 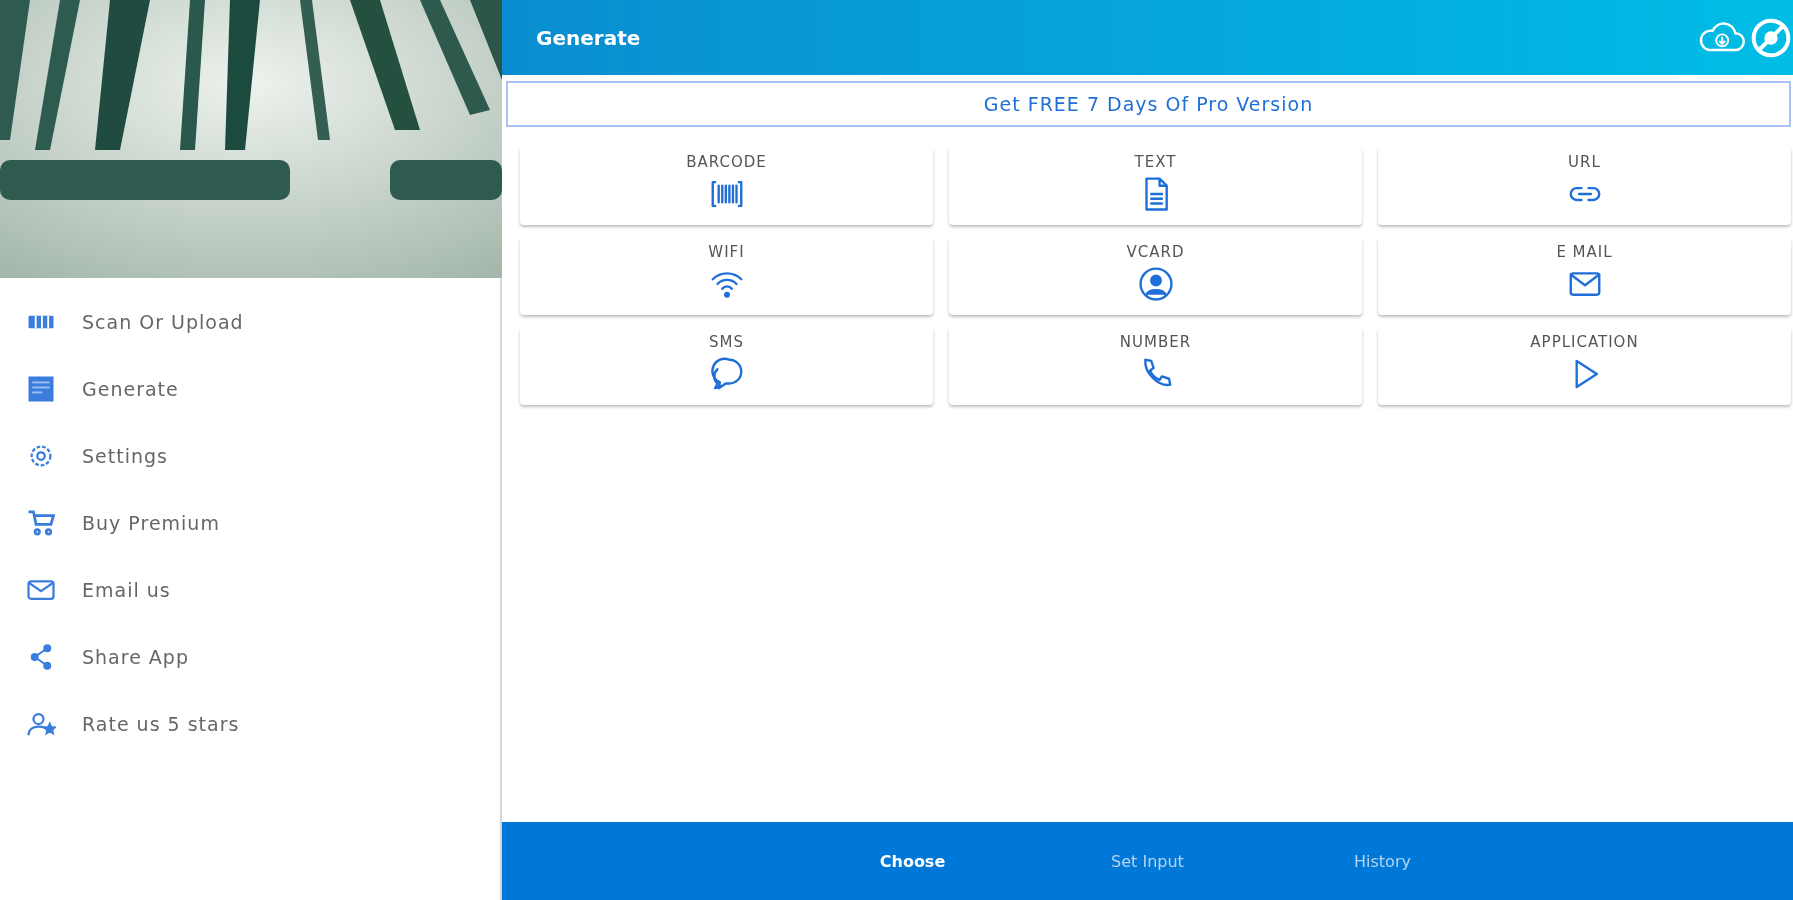 What do you see at coordinates (250, 589) in the screenshot?
I see `menu-item: Email us` at bounding box center [250, 589].